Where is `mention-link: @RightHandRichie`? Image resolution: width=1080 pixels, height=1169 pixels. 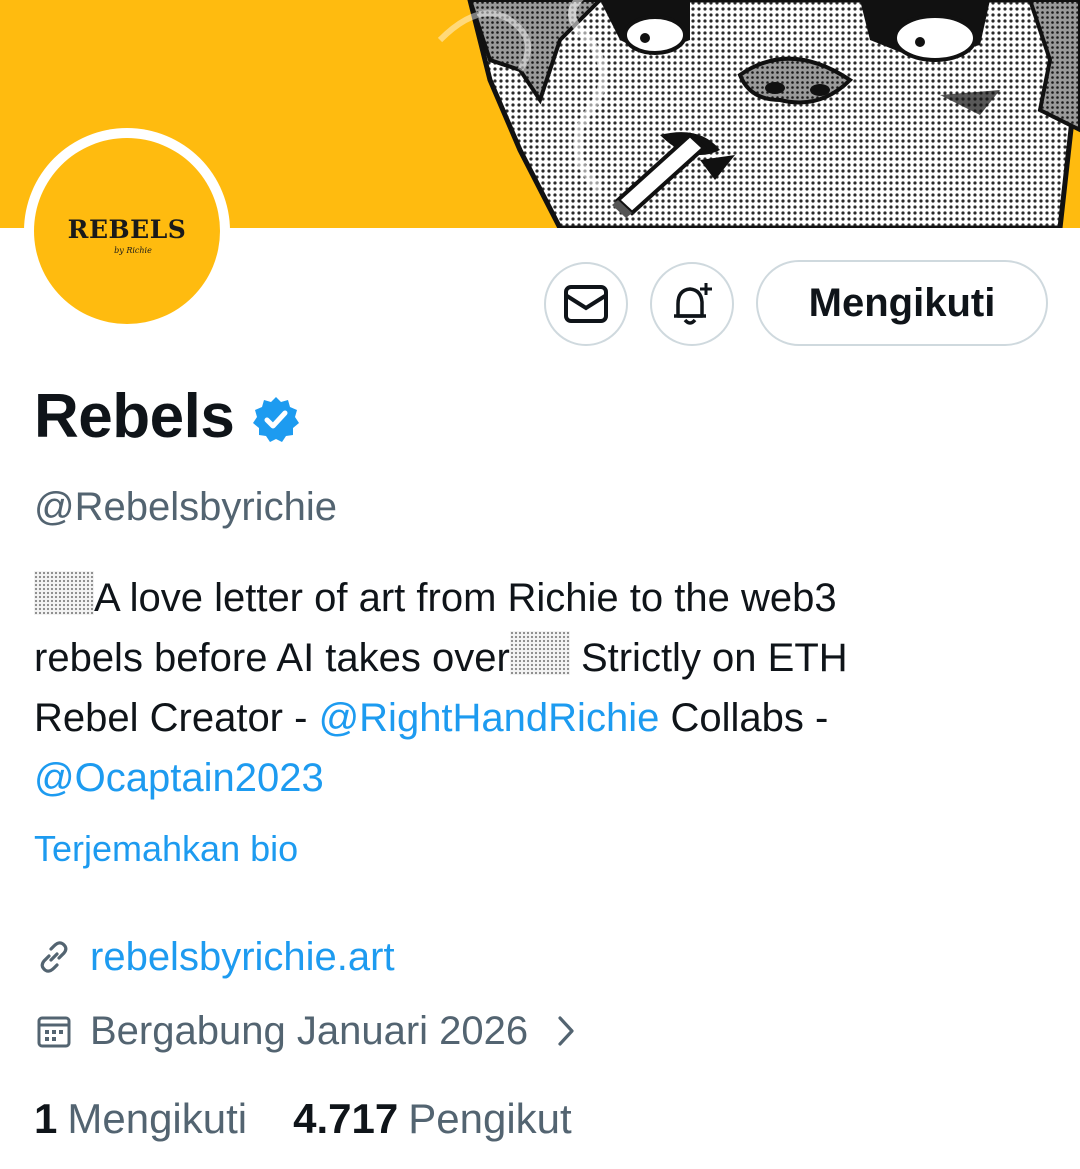 mention-link: @RightHandRichie is located at coordinates (489, 718).